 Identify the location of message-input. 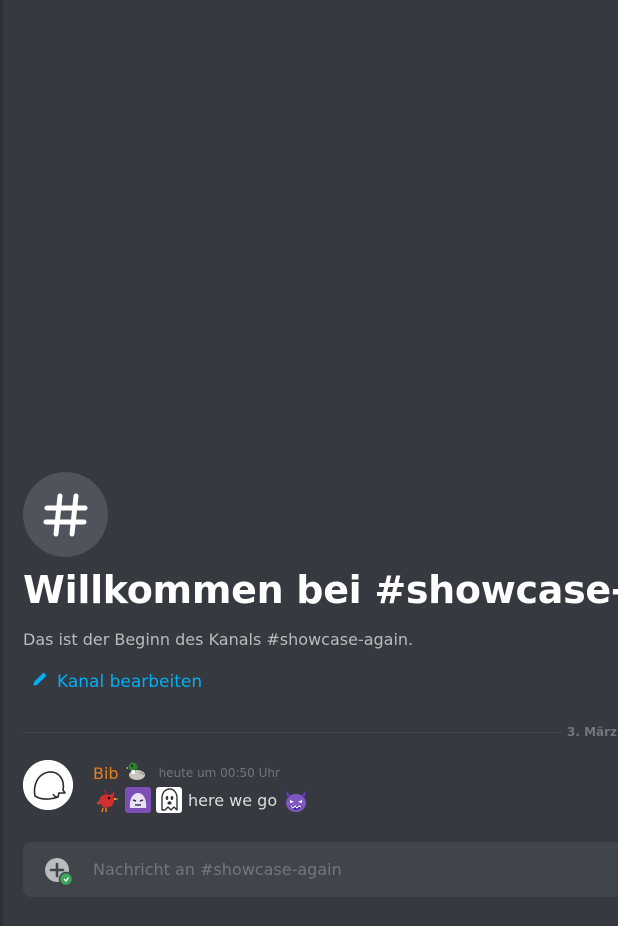
(353, 869).